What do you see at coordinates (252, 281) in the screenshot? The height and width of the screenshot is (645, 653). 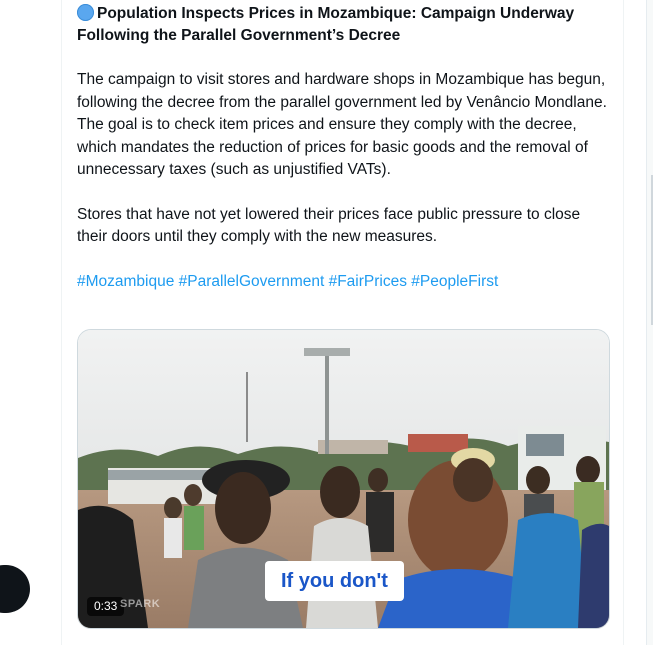 I see `hashtag-link: #ParallelGovernment` at bounding box center [252, 281].